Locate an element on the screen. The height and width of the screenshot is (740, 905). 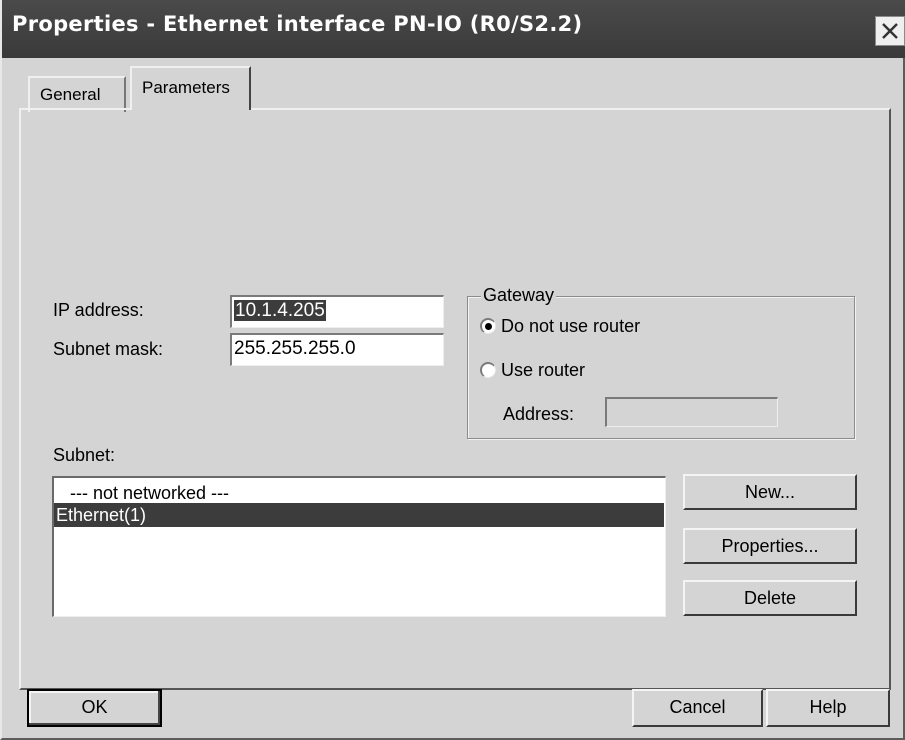
radio-use-router is located at coordinates (488, 370).